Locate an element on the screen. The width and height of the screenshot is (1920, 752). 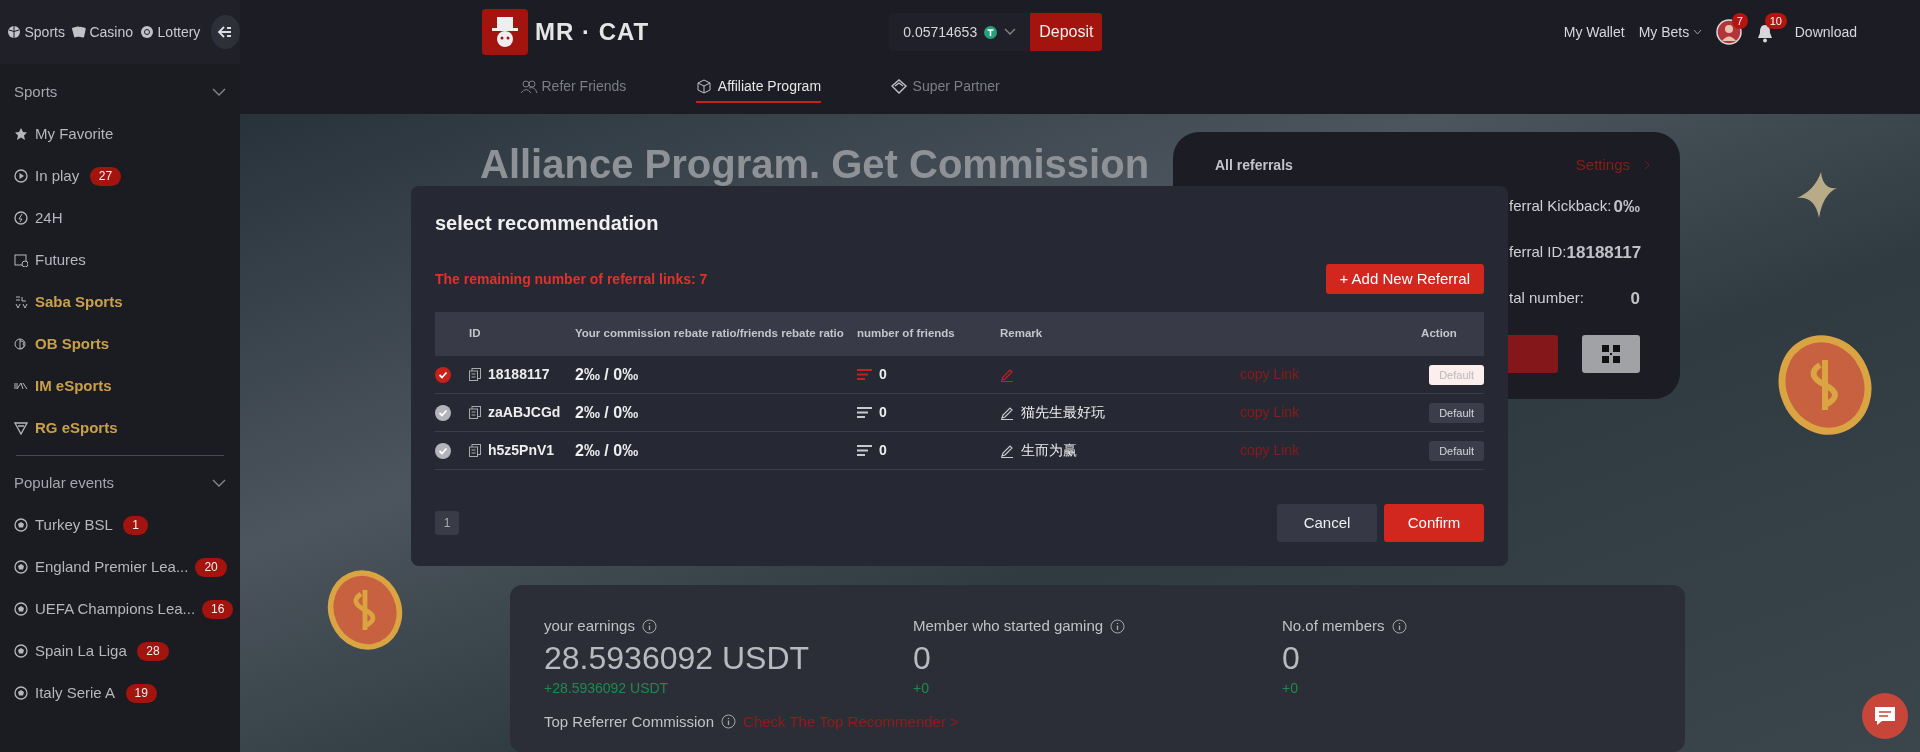
wallet-link: My Wallet is located at coordinates (1594, 32).